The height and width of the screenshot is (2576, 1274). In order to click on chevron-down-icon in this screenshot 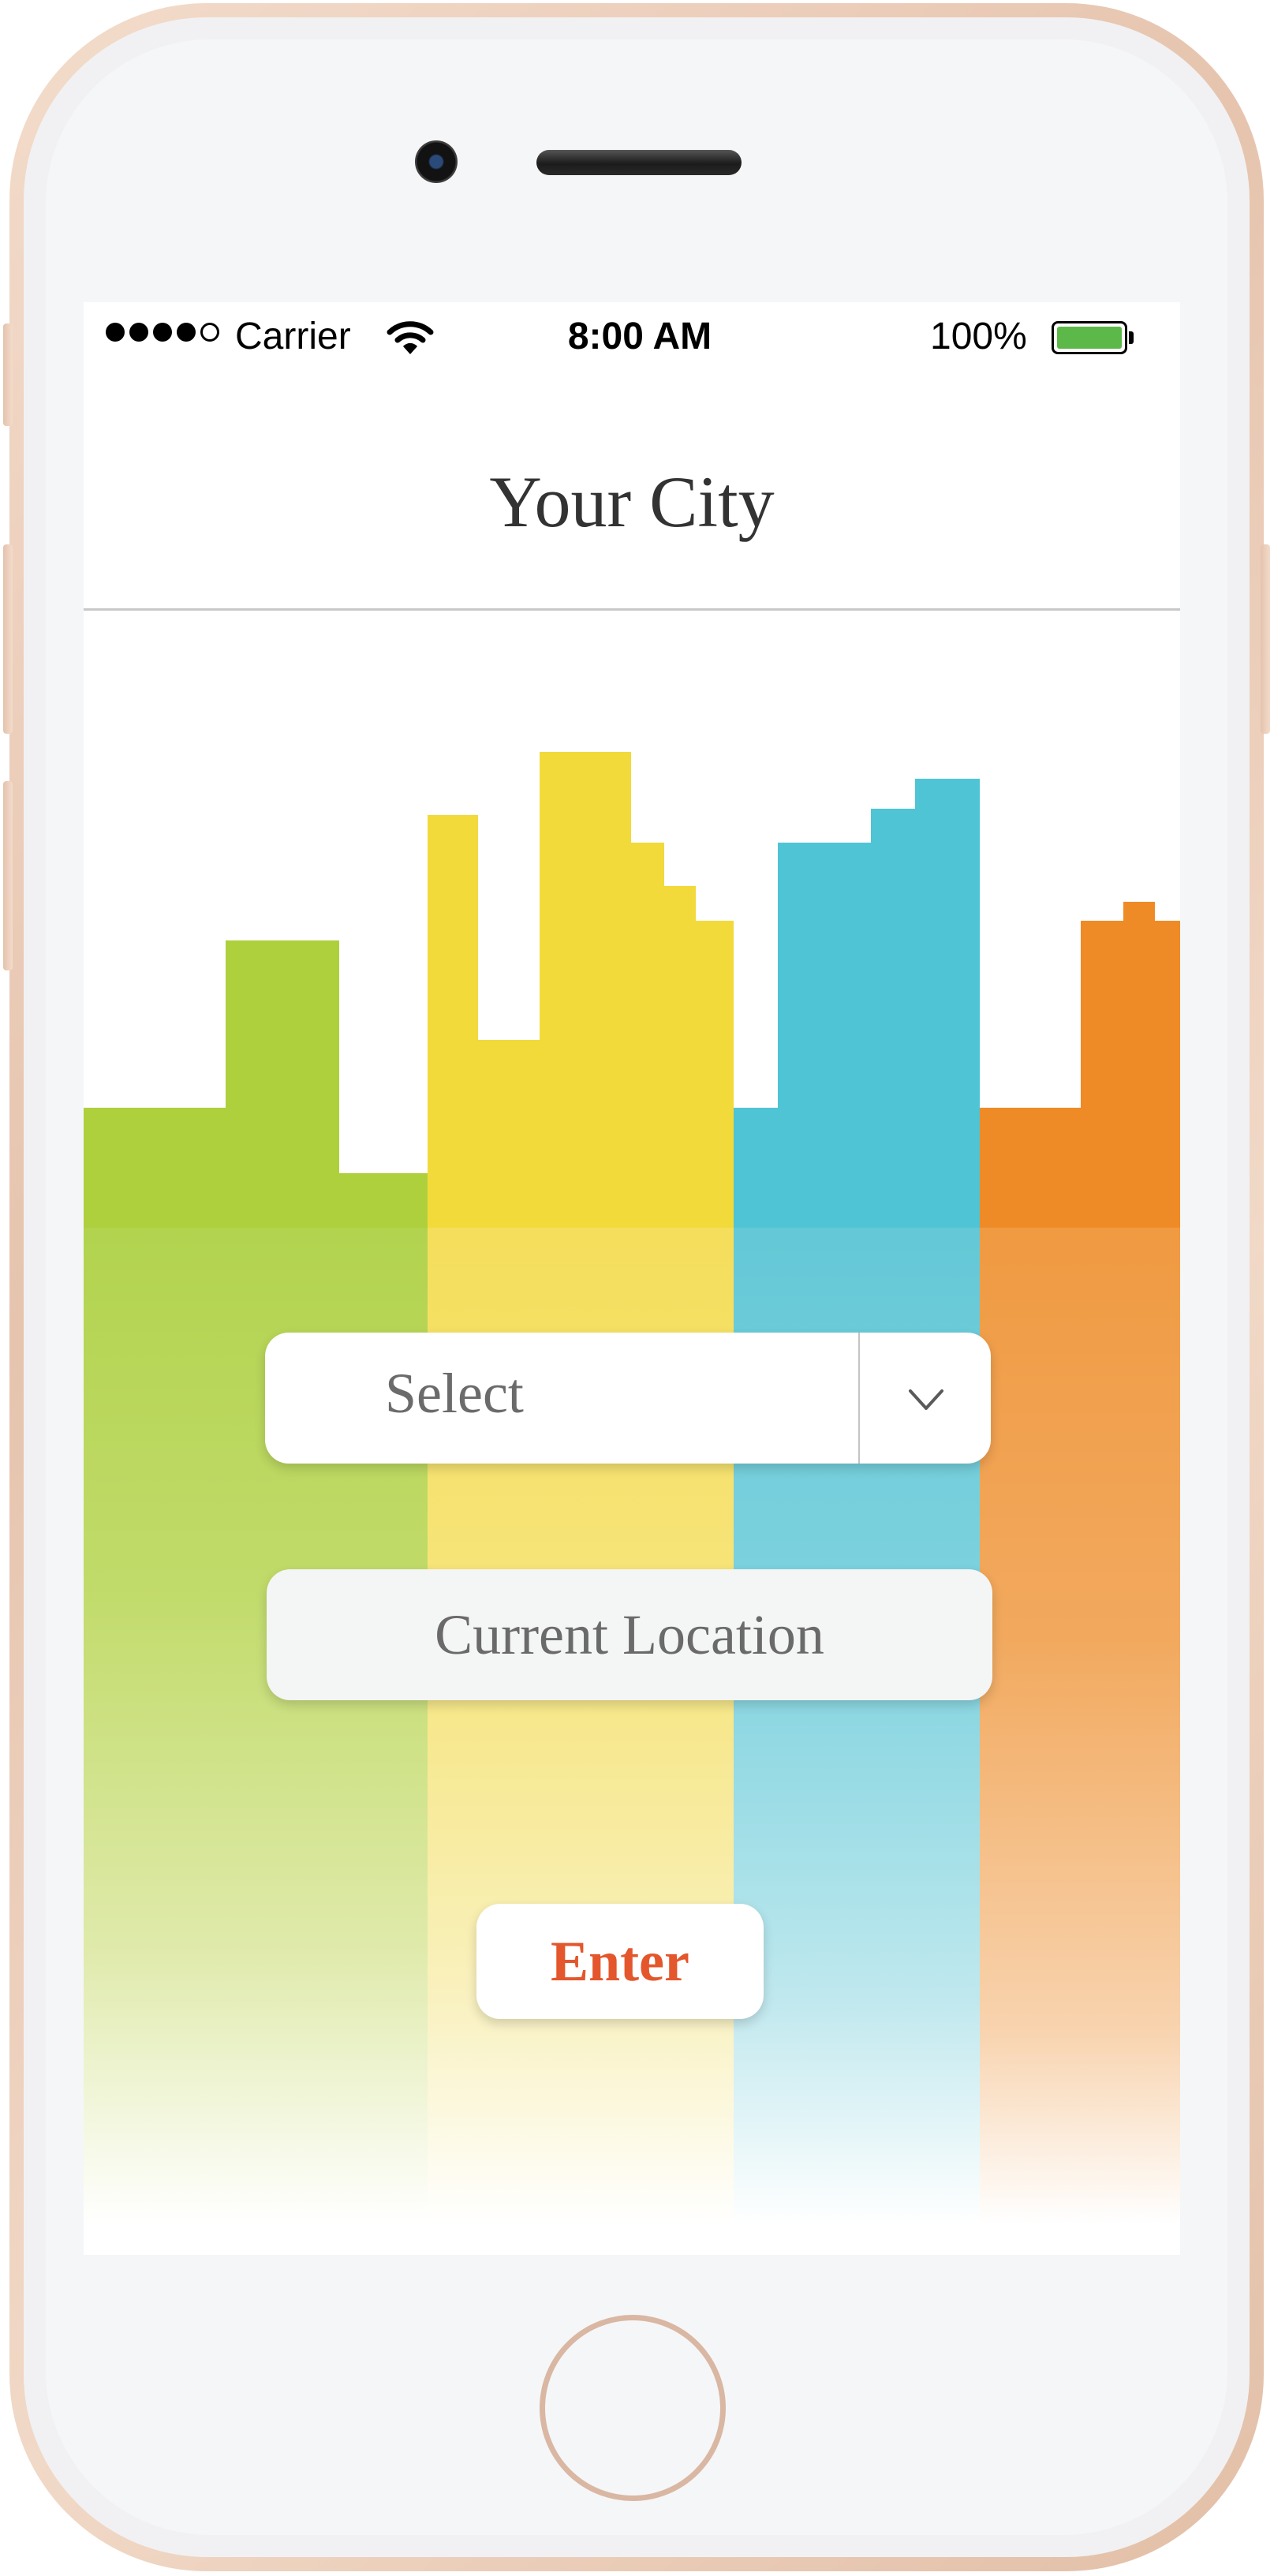, I will do `click(926, 1399)`.